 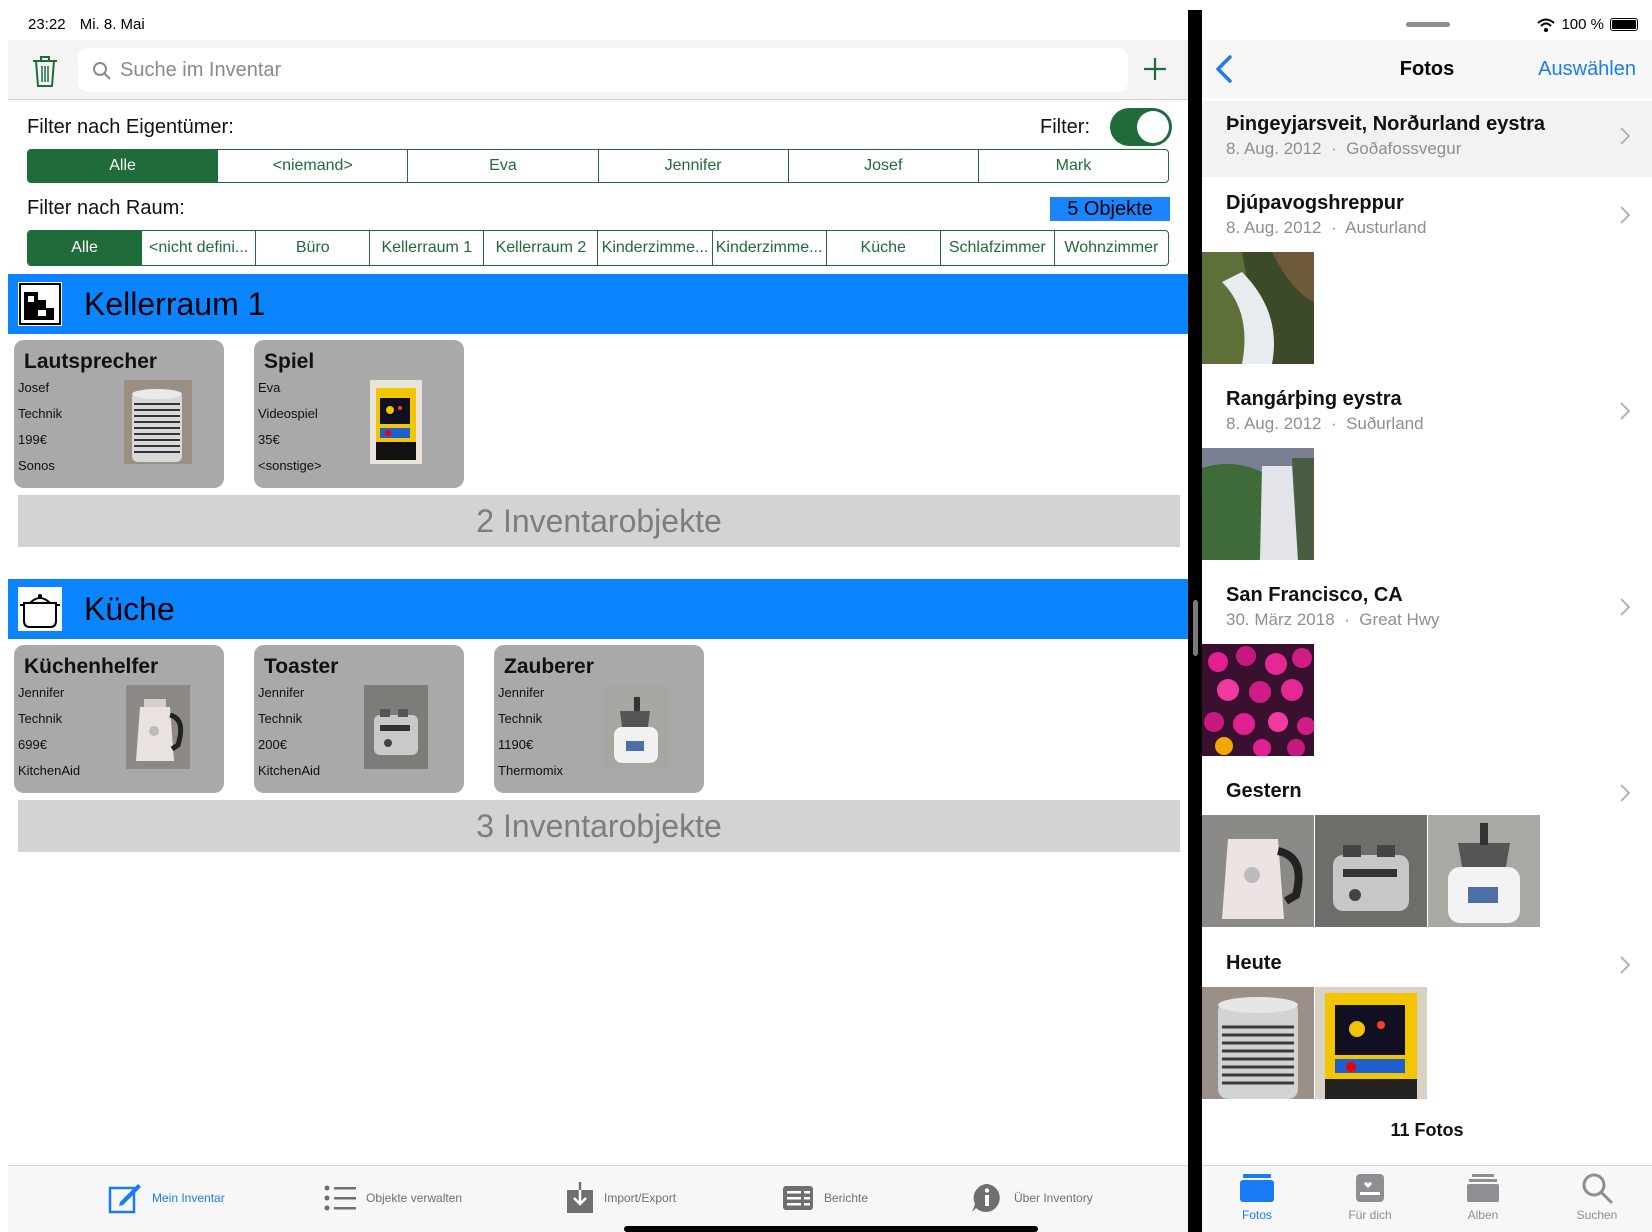 What do you see at coordinates (288, 413) in the screenshot?
I see `card-category: Videospiel` at bounding box center [288, 413].